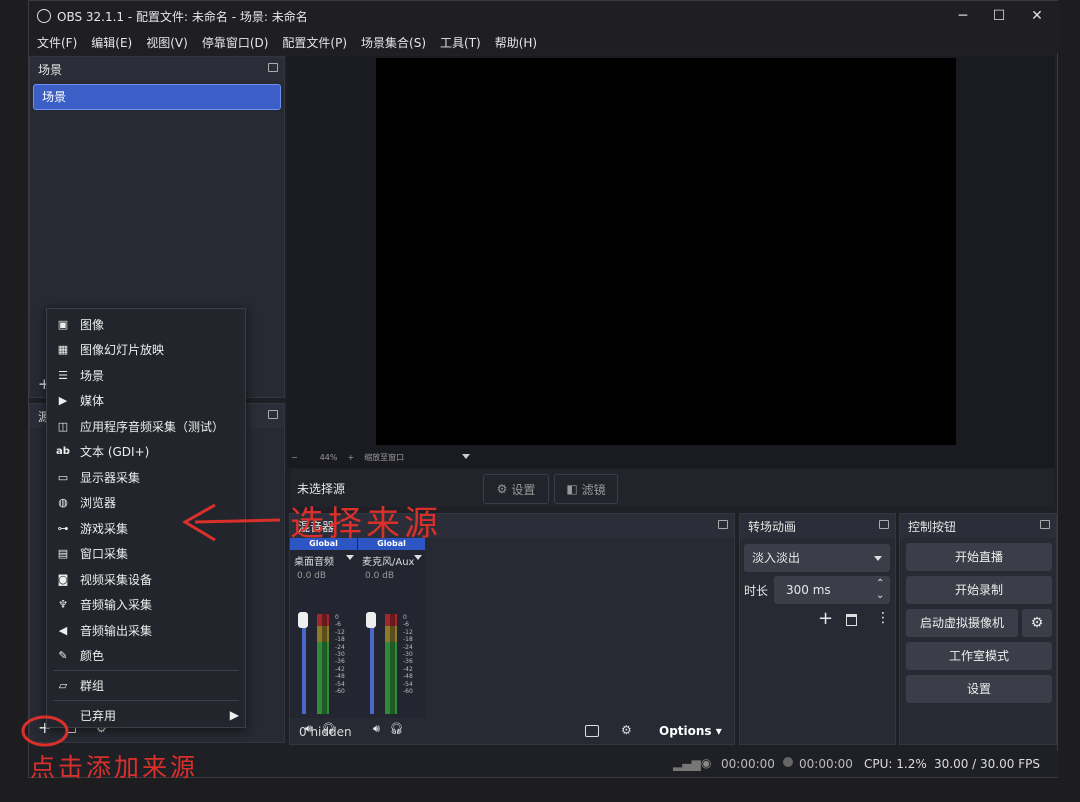 This screenshot has height=802, width=1080. What do you see at coordinates (366, 524) in the screenshot?
I see `annotation-choose-source: 选择来源` at bounding box center [366, 524].